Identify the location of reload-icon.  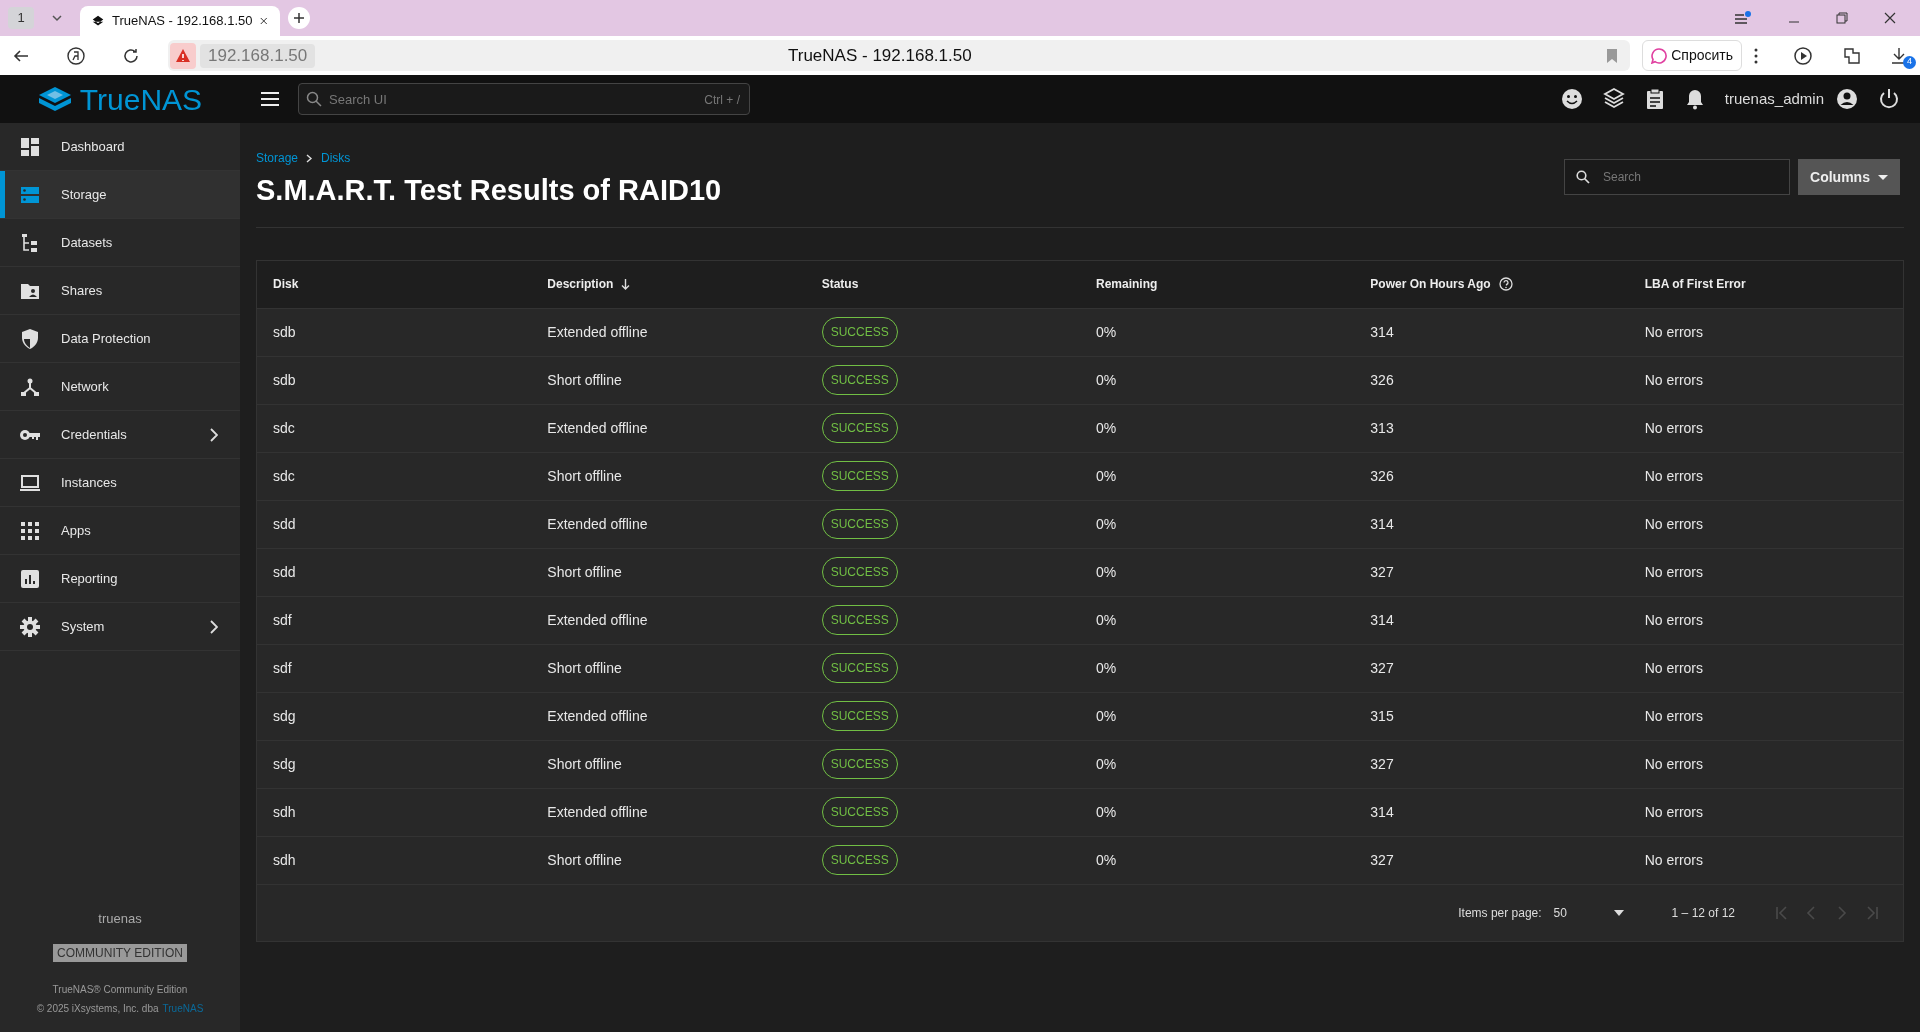
(131, 55).